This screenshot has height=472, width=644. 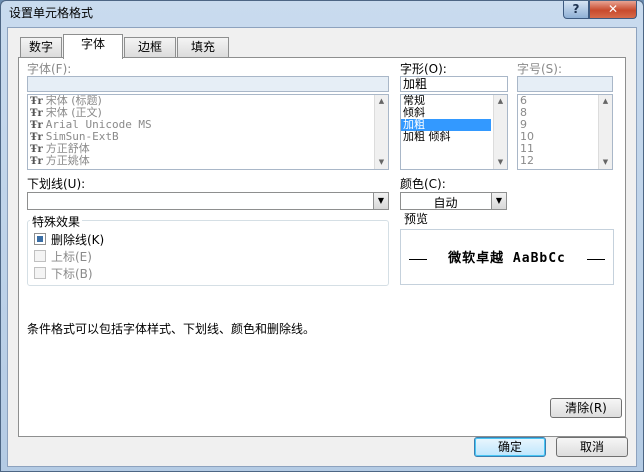 What do you see at coordinates (51, 13) in the screenshot?
I see `window-title: 设置单元格格式` at bounding box center [51, 13].